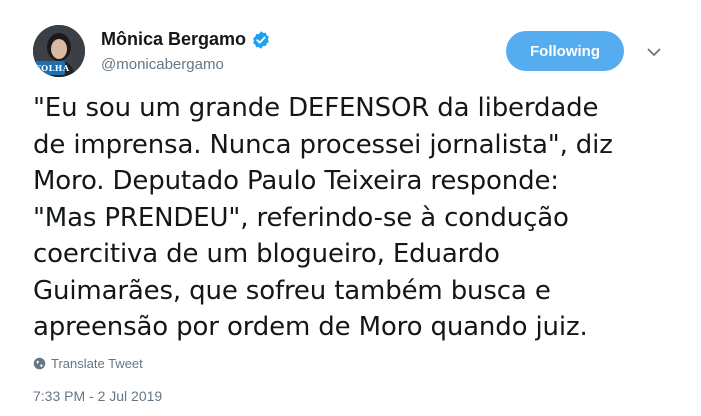 This screenshot has width=701, height=416. I want to click on translate-label: Translate Tweet, so click(97, 363).